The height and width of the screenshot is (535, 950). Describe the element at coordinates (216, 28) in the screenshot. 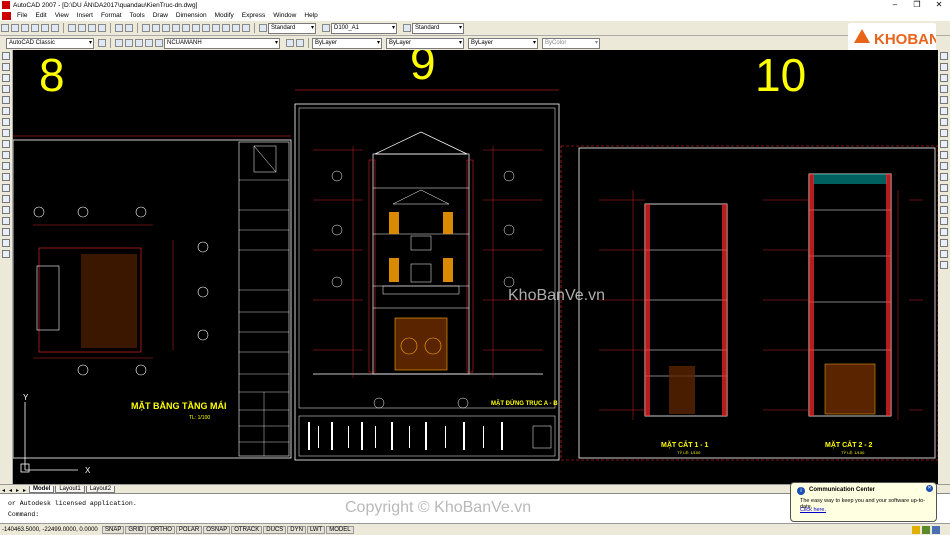

I see `sheetset-icon` at that location.